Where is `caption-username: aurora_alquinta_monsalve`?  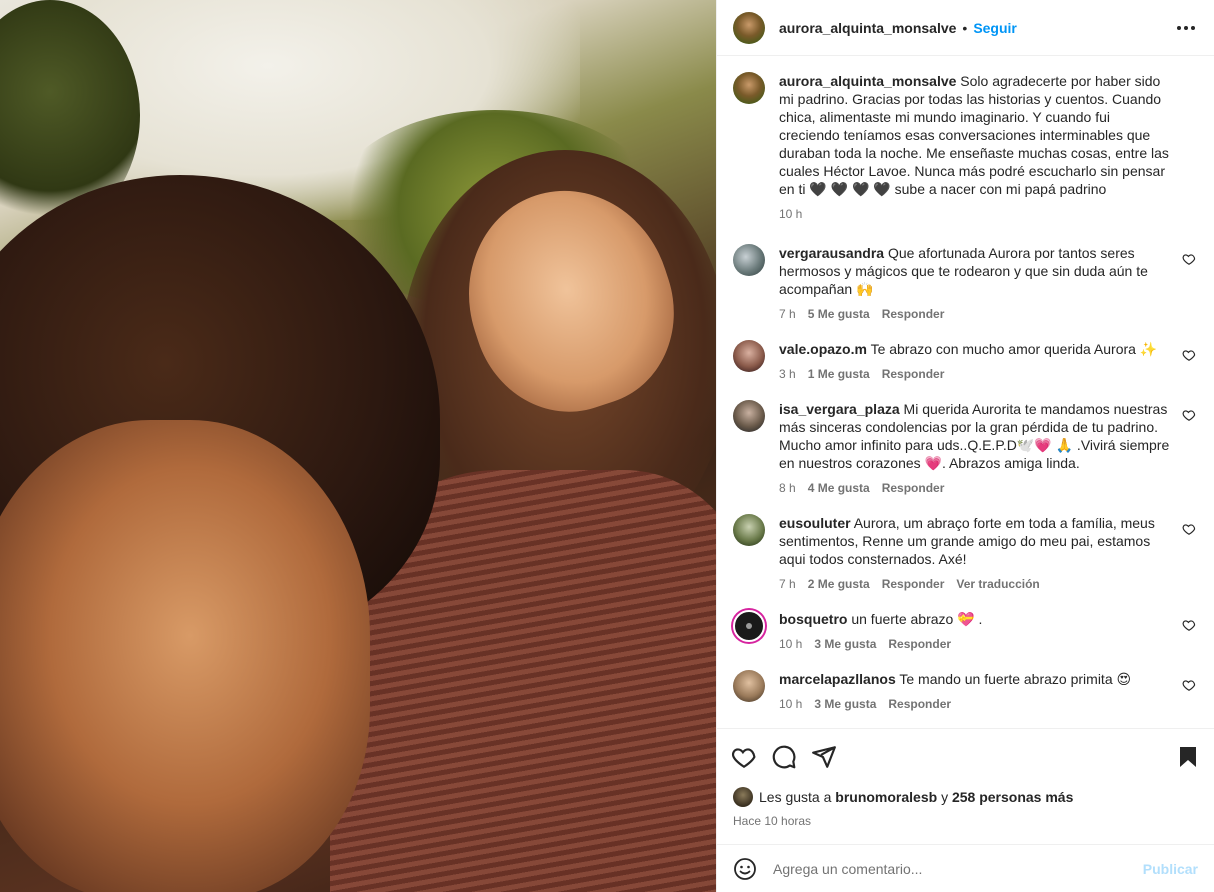 caption-username: aurora_alquinta_monsalve is located at coordinates (867, 81).